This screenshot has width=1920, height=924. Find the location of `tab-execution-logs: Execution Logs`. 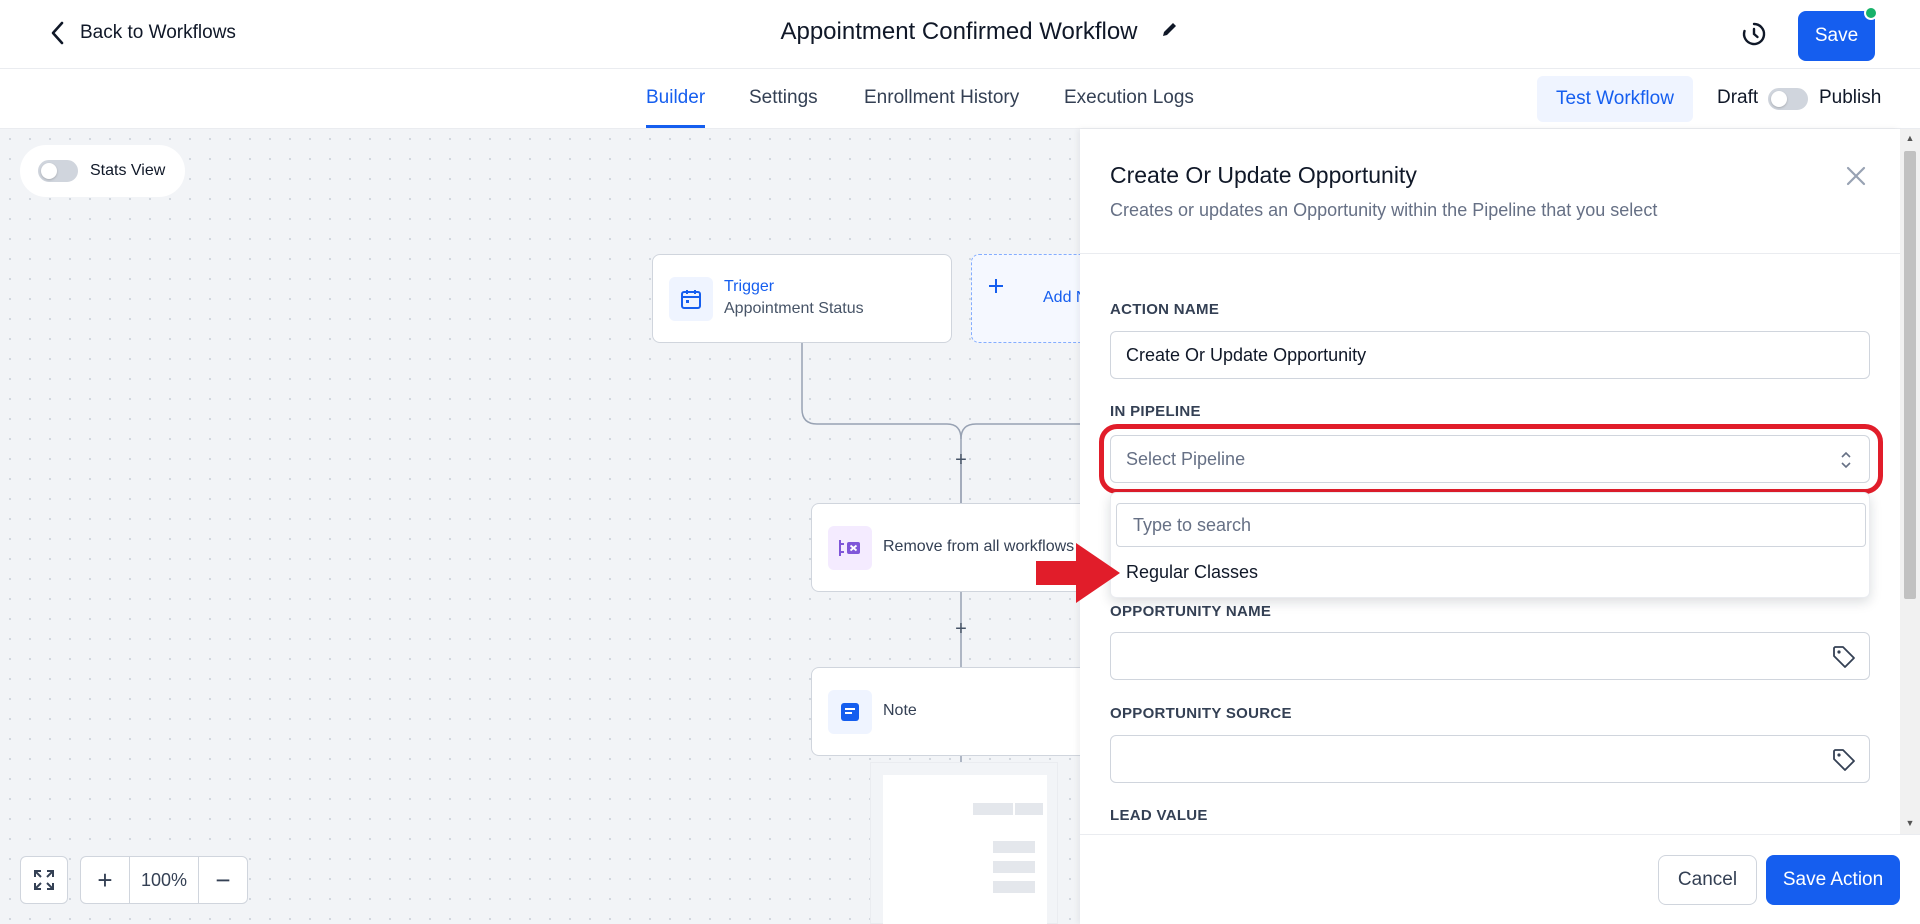

tab-execution-logs: Execution Logs is located at coordinates (1129, 98).